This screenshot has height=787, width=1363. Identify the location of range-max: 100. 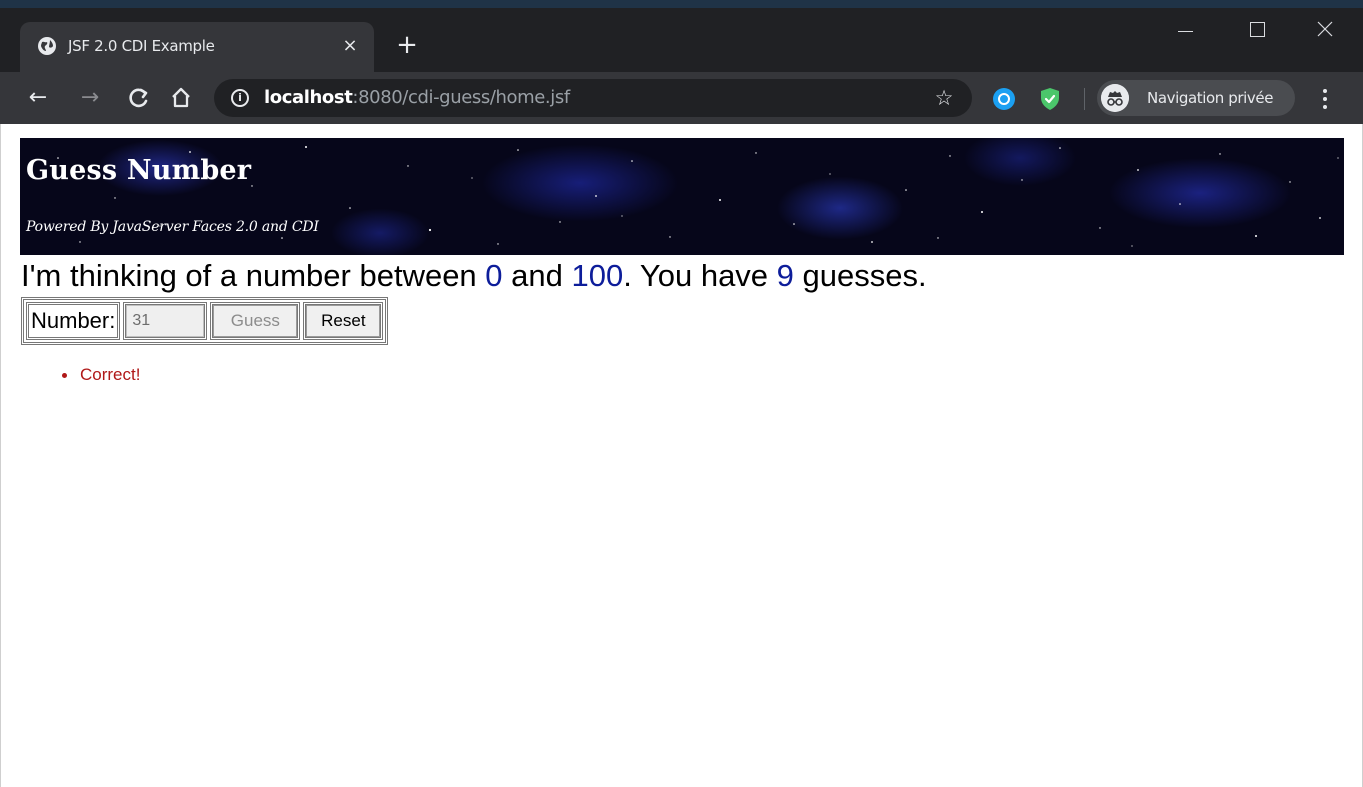
(597, 275).